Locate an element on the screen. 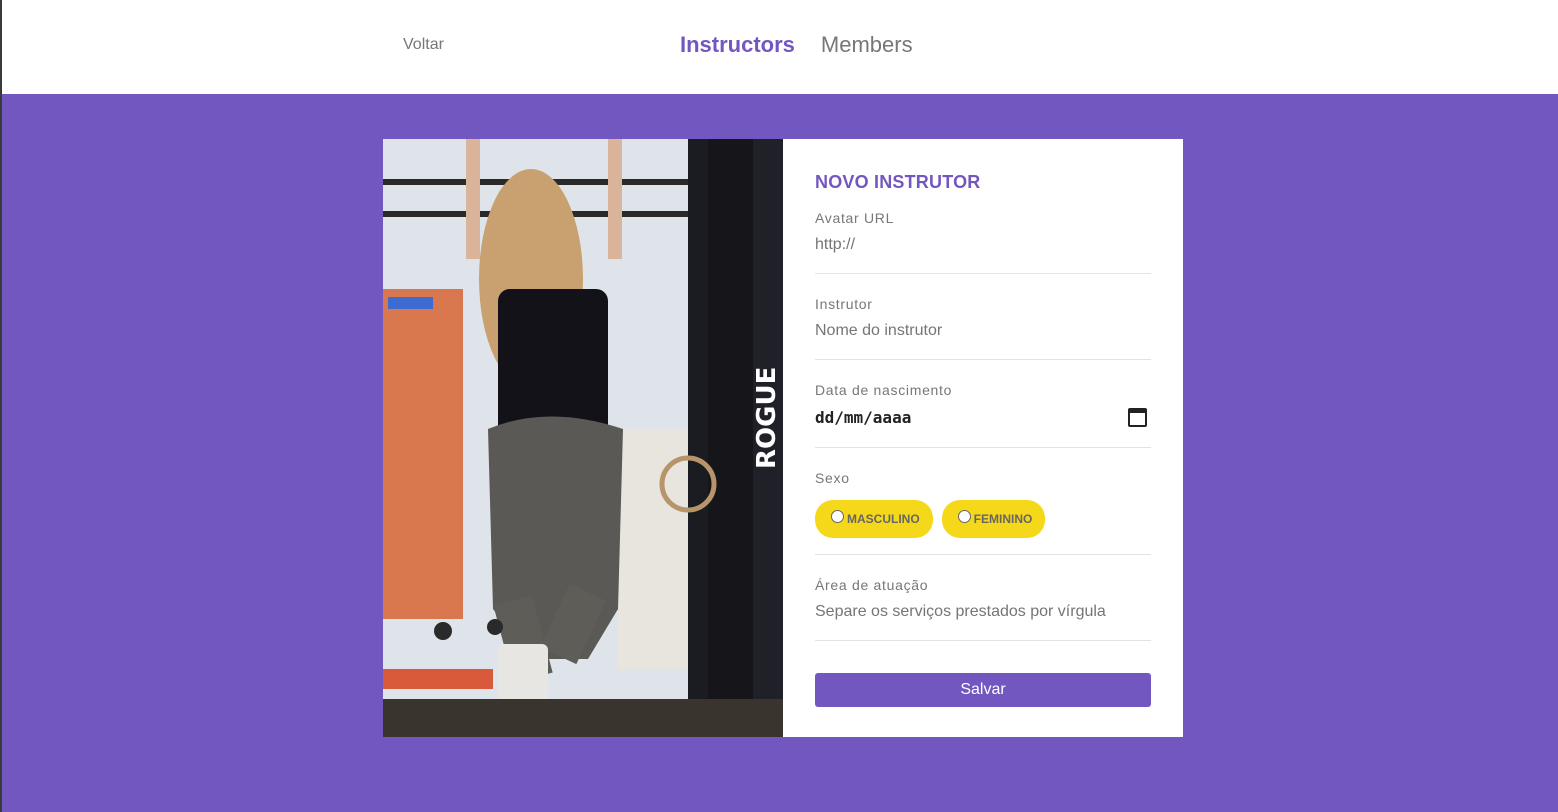 This screenshot has width=1558, height=812. calendar-icon is located at coordinates (1137, 417).